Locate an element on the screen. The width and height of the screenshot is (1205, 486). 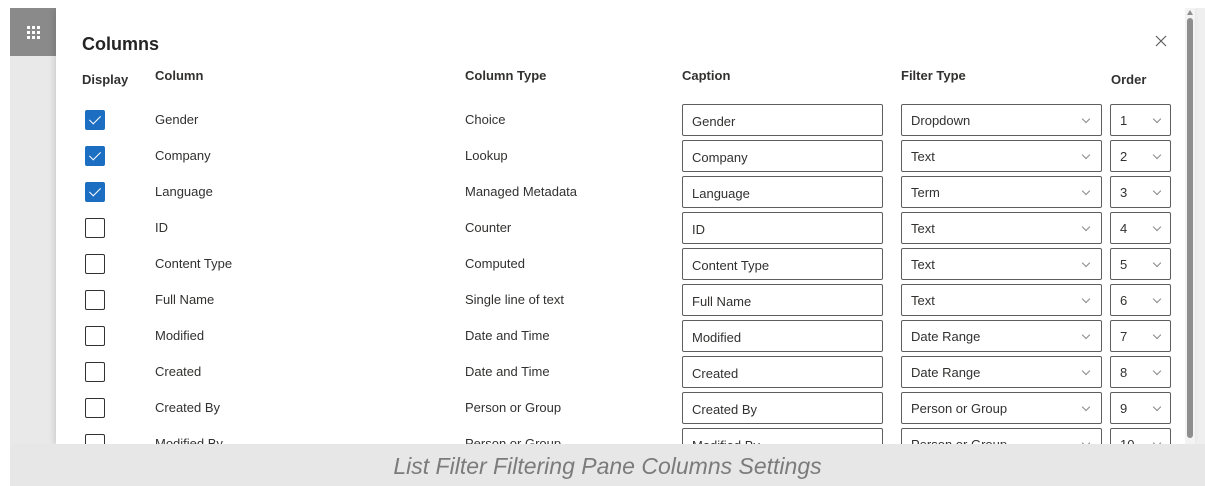
order-dropdown: 5 is located at coordinates (1140, 264).